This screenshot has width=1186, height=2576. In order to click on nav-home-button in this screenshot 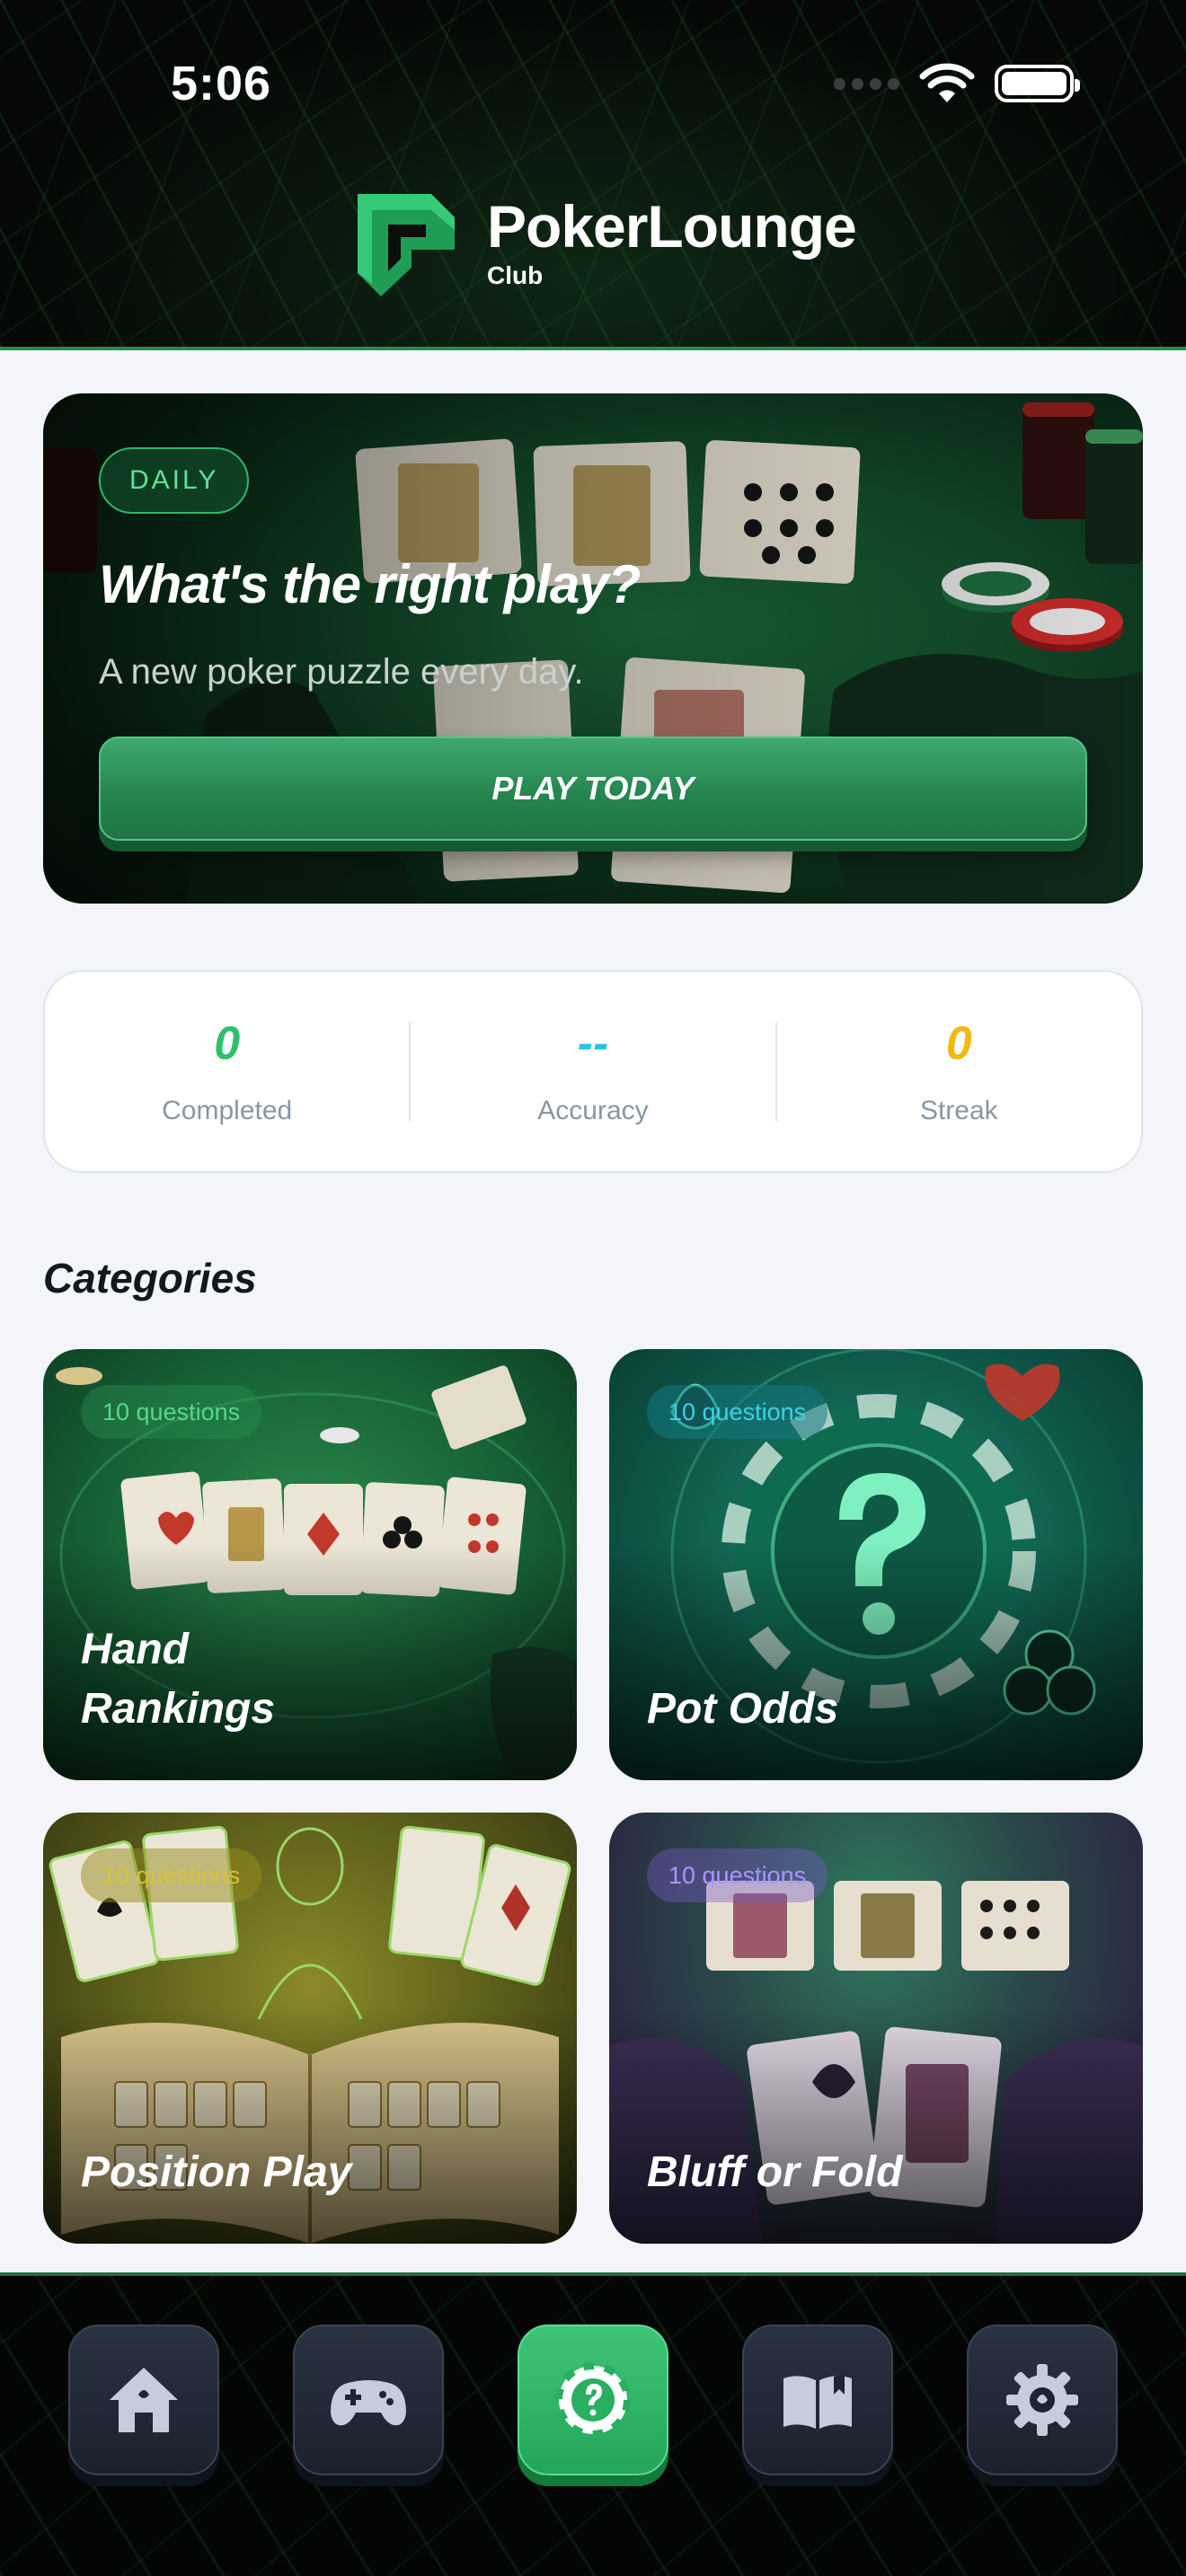, I will do `click(143, 2400)`.